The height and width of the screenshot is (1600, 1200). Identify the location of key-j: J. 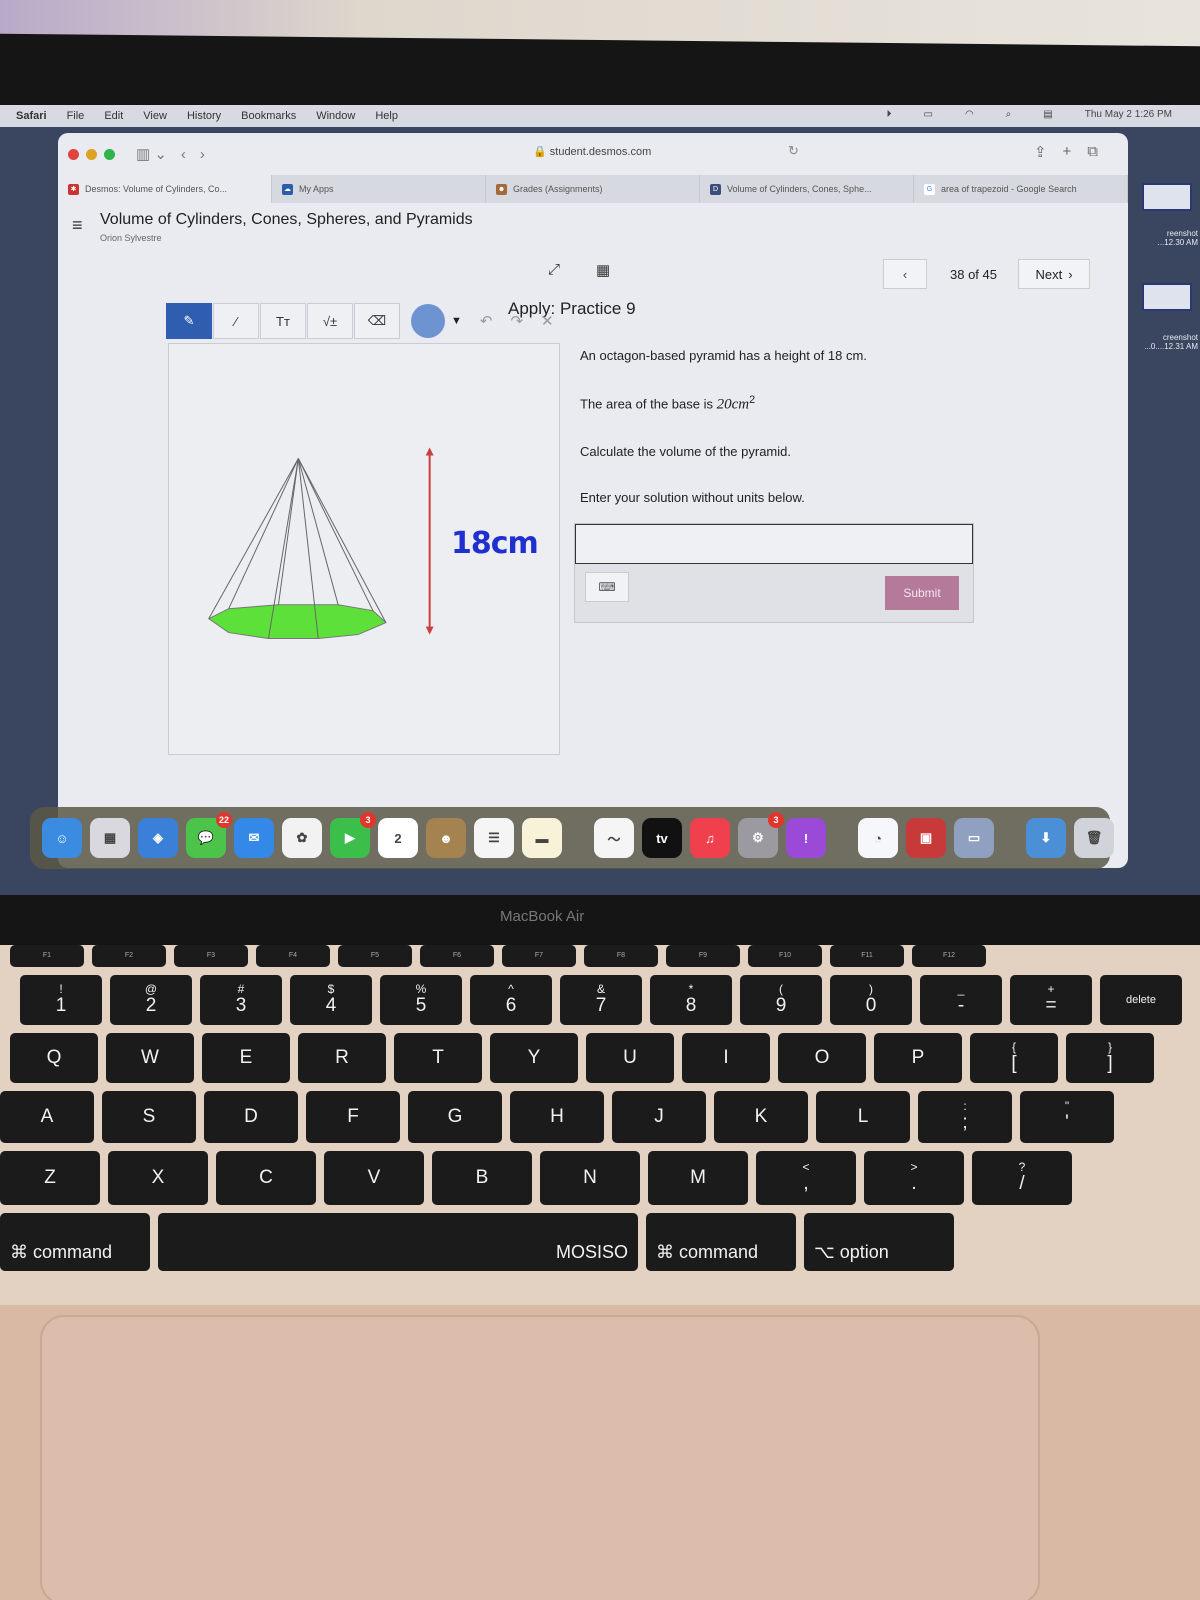
(659, 1117).